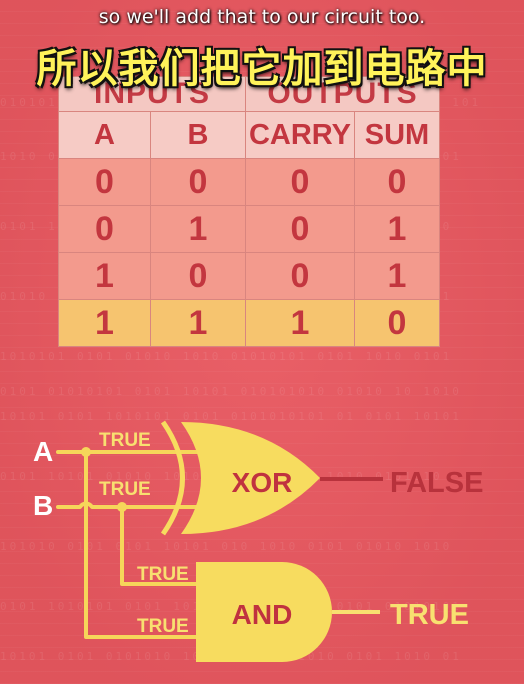  I want to click on subtitle-chinese: 所以我们把它加到电路中, so click(262, 69).